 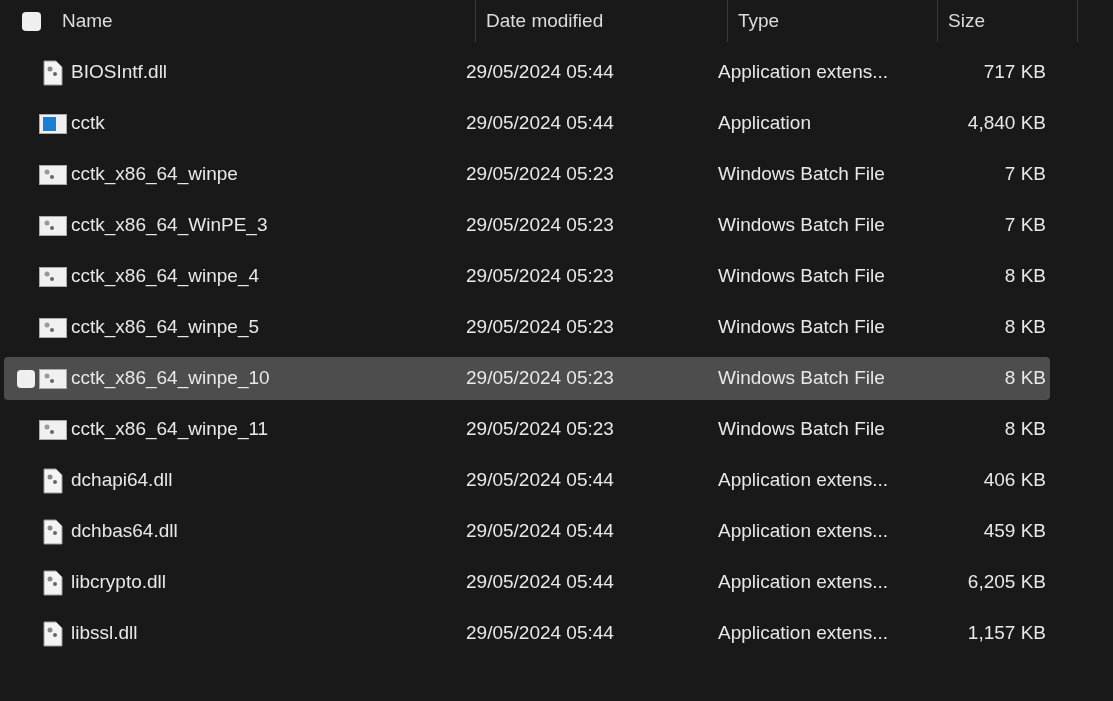 What do you see at coordinates (122, 480) in the screenshot?
I see `file-name: dchapi64.dll` at bounding box center [122, 480].